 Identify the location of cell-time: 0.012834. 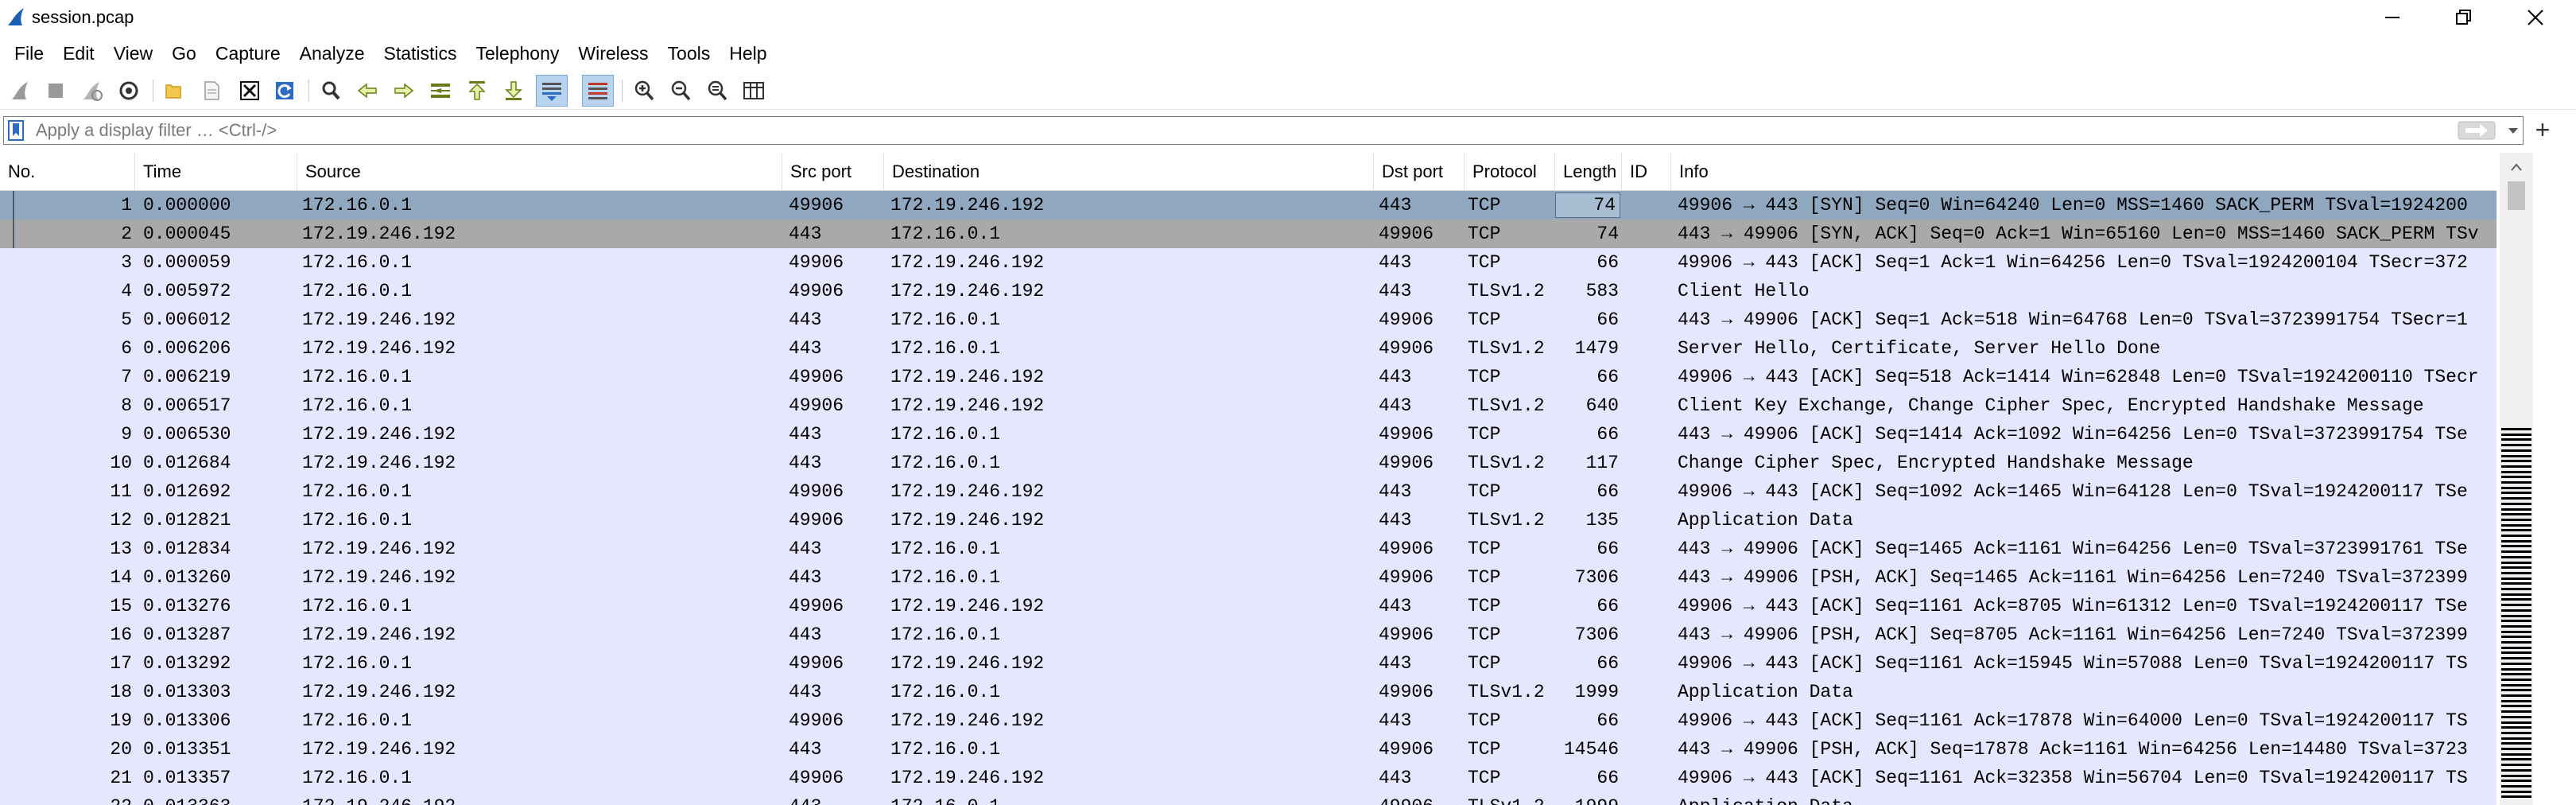
(187, 549).